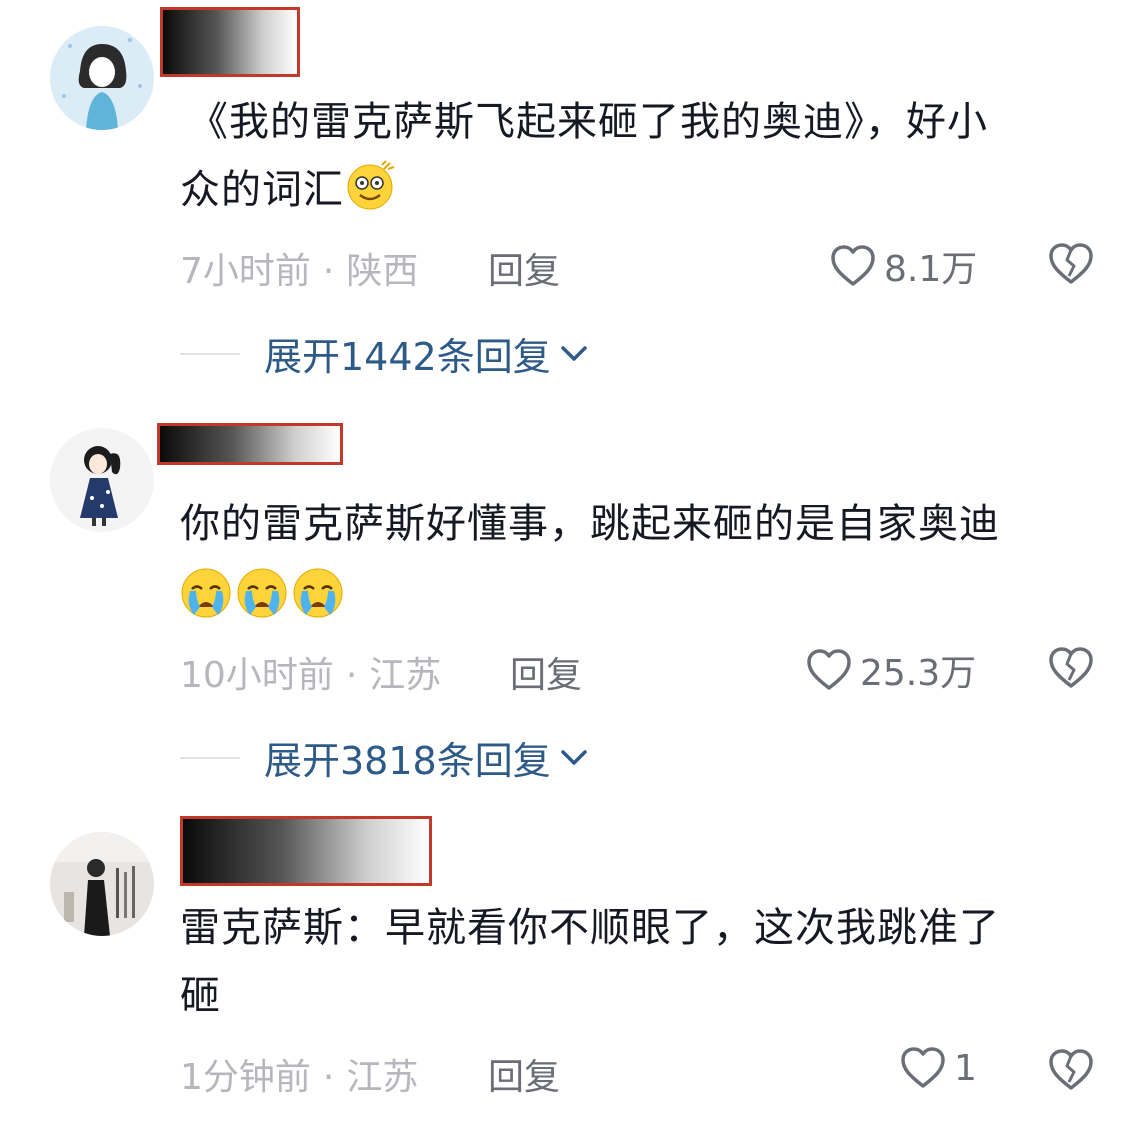  I want to click on comment-location-1: 陕西, so click(382, 271).